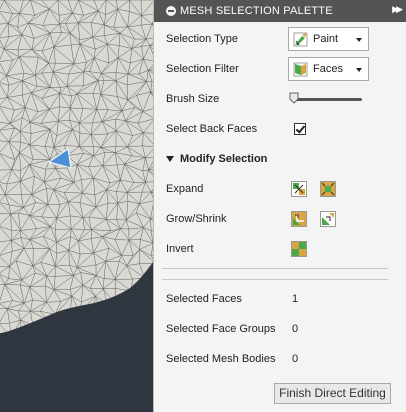 Image resolution: width=406 pixels, height=412 pixels. I want to click on brush-size-label: Brush Size, so click(193, 99).